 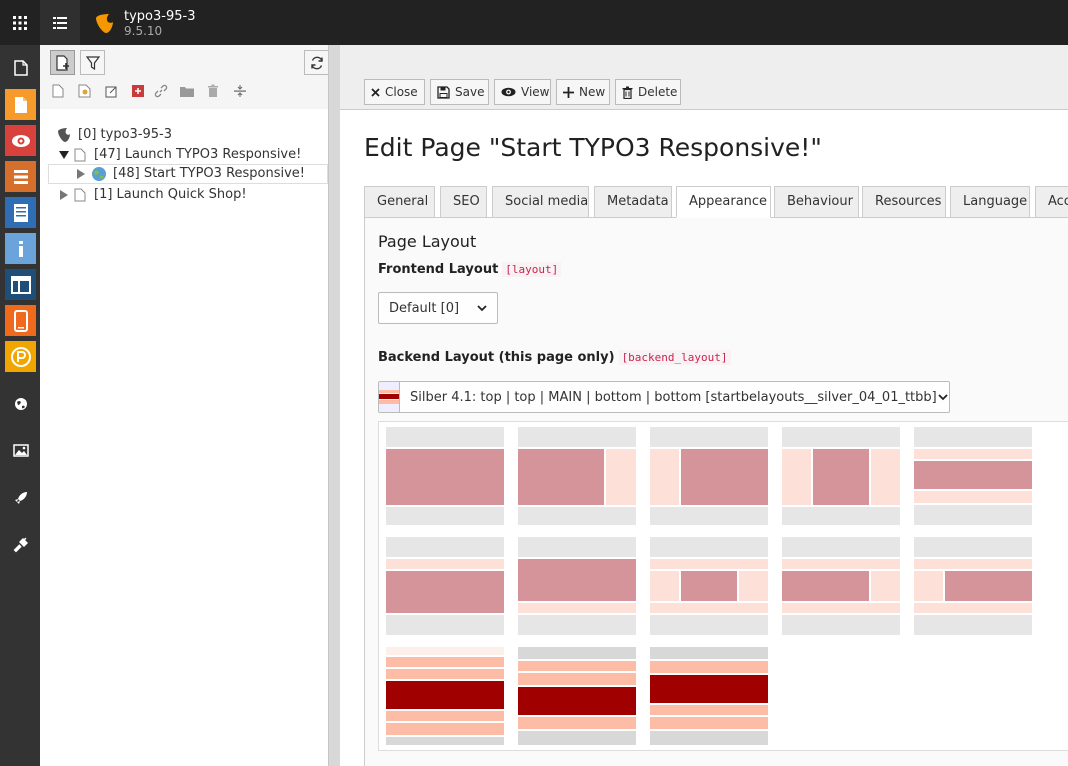 I want to click on filter-icon, so click(x=92, y=62).